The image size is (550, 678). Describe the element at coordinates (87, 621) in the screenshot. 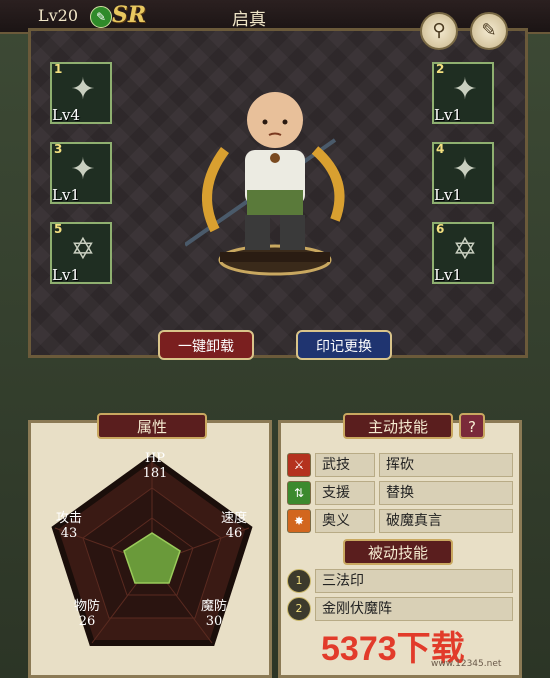

I see `pdef-value: 26` at that location.